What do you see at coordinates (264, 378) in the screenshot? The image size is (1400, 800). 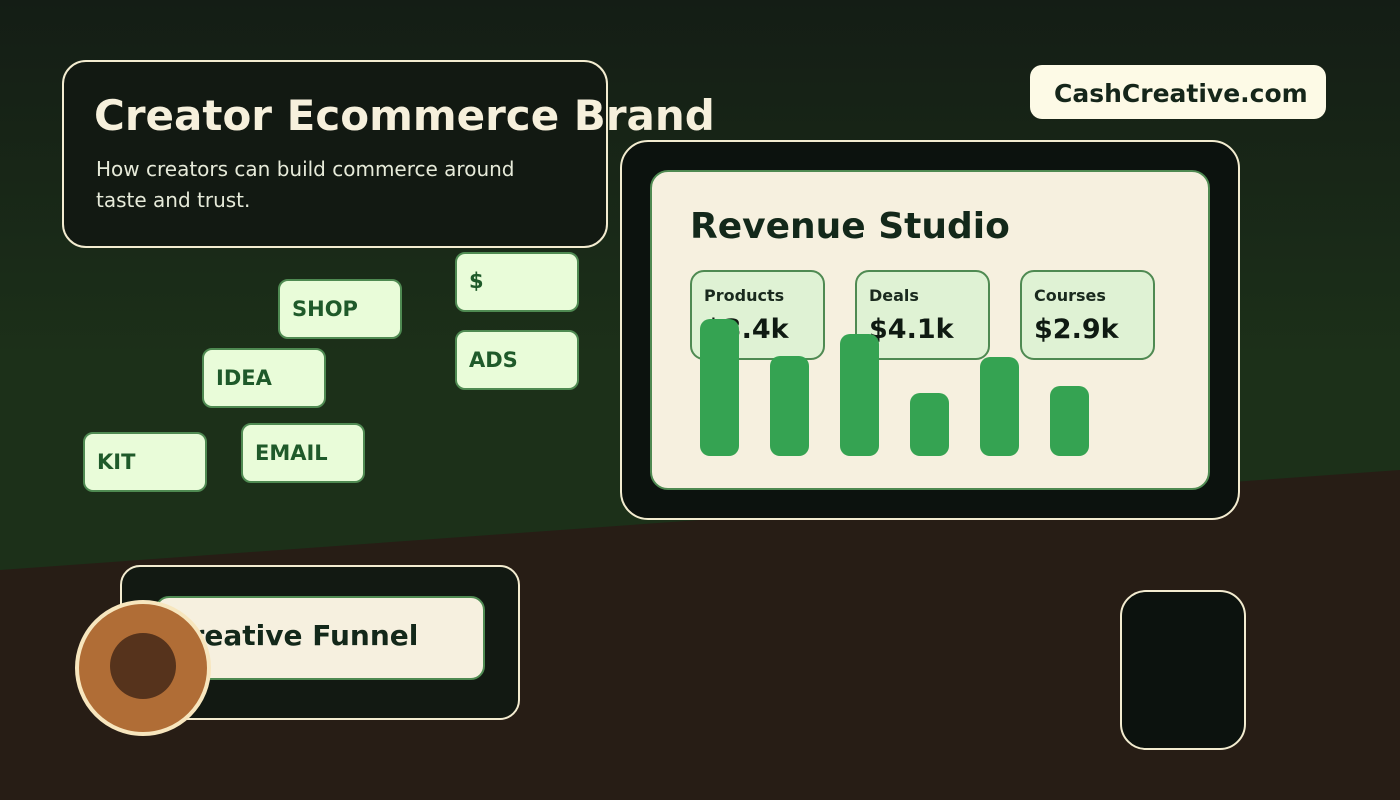 I see `tag-idea: IDEA` at bounding box center [264, 378].